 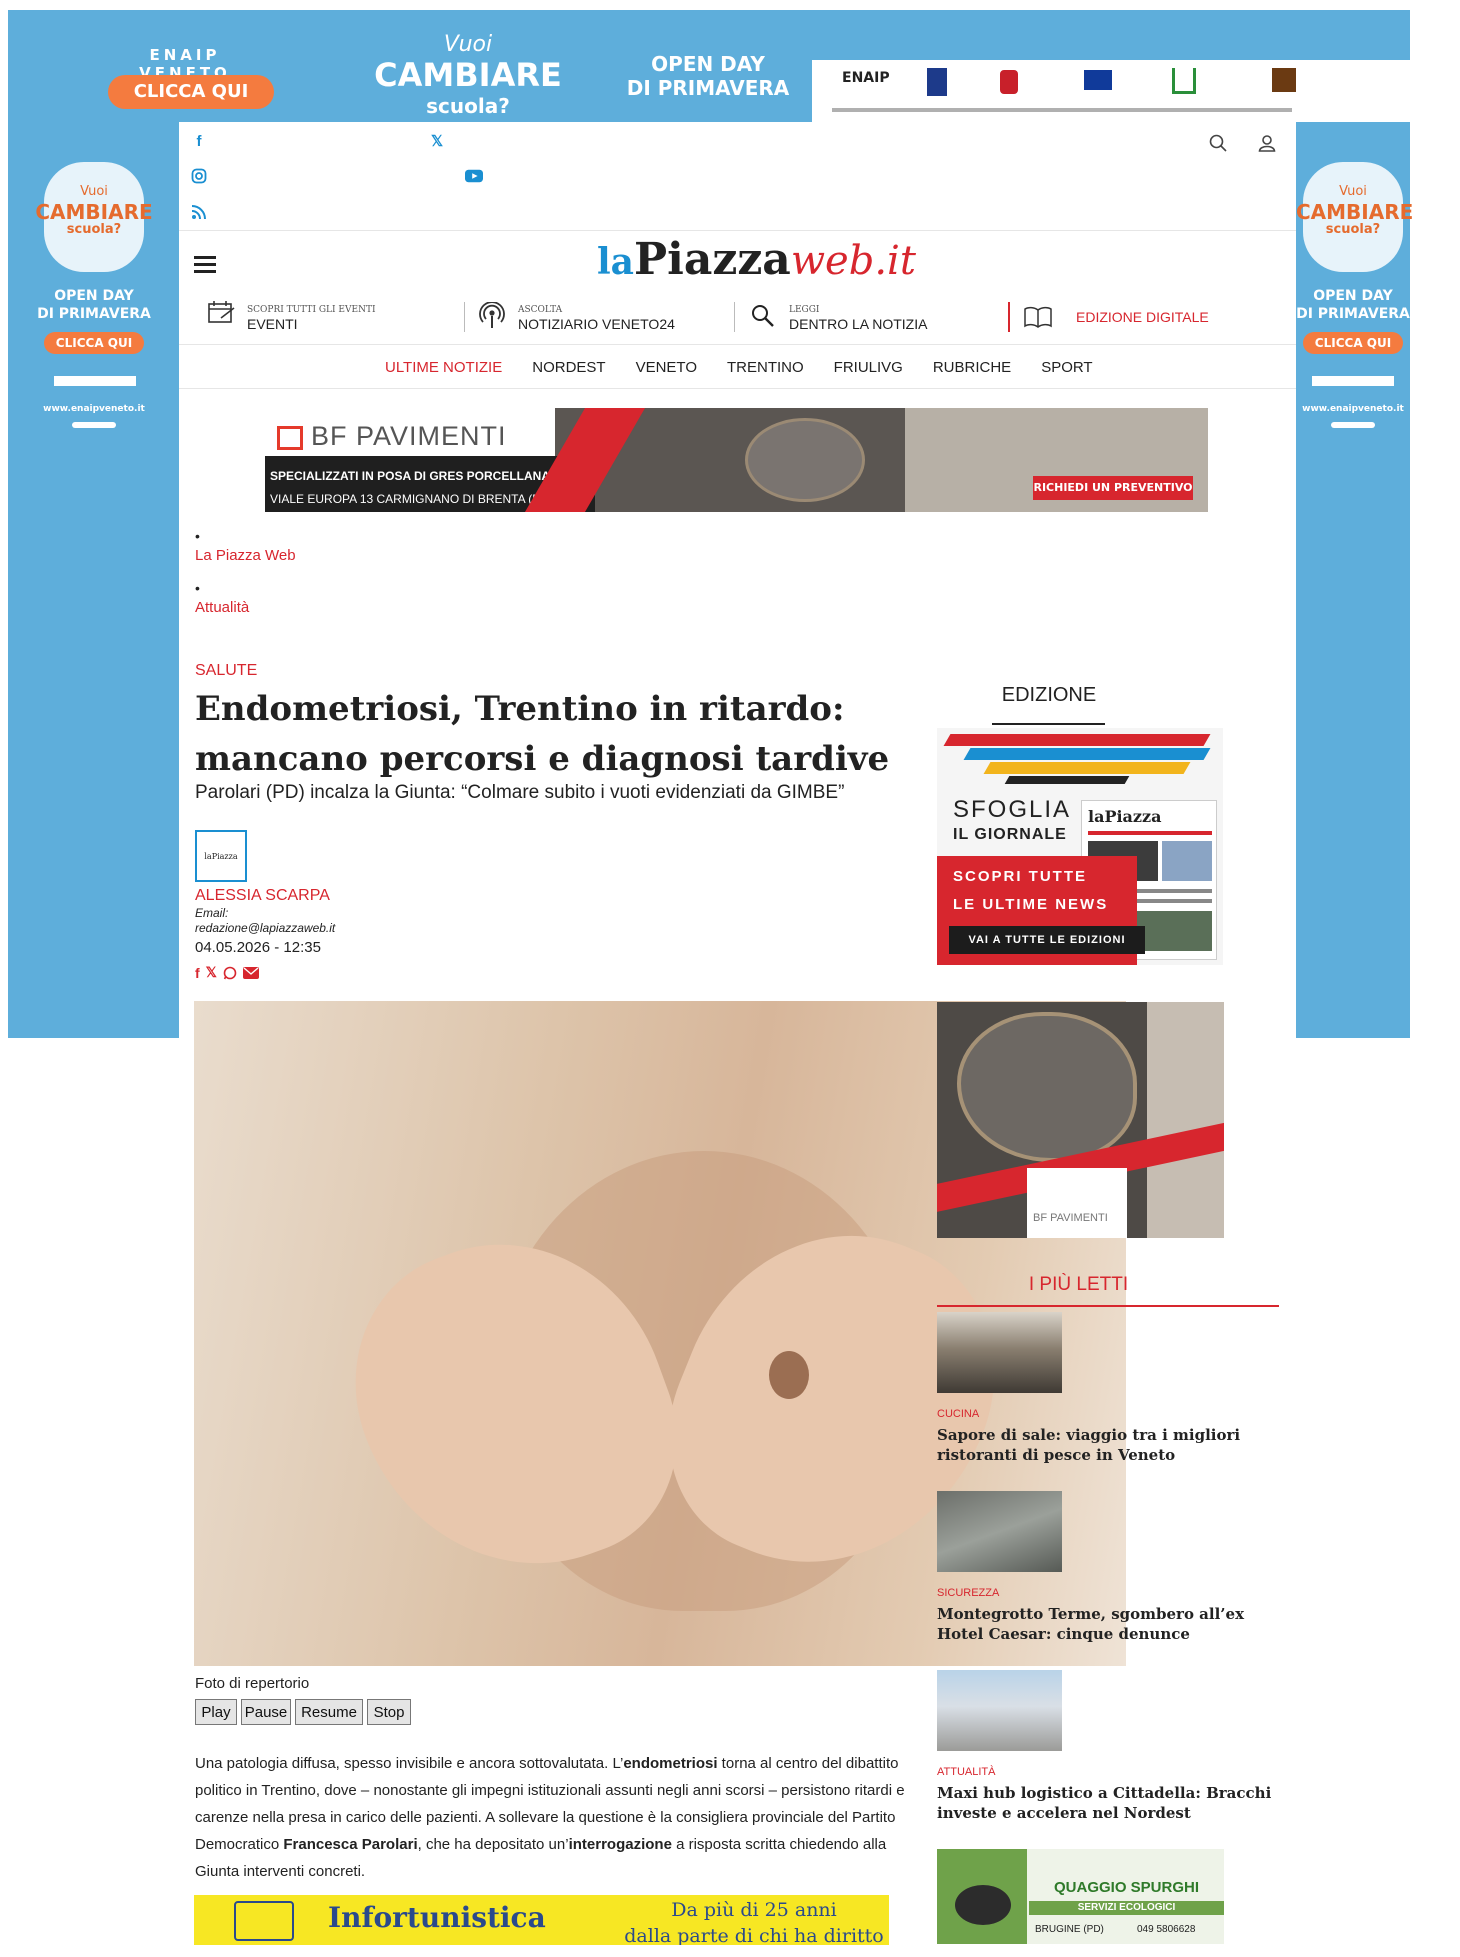 What do you see at coordinates (199, 176) in the screenshot?
I see `instagram-icon` at bounding box center [199, 176].